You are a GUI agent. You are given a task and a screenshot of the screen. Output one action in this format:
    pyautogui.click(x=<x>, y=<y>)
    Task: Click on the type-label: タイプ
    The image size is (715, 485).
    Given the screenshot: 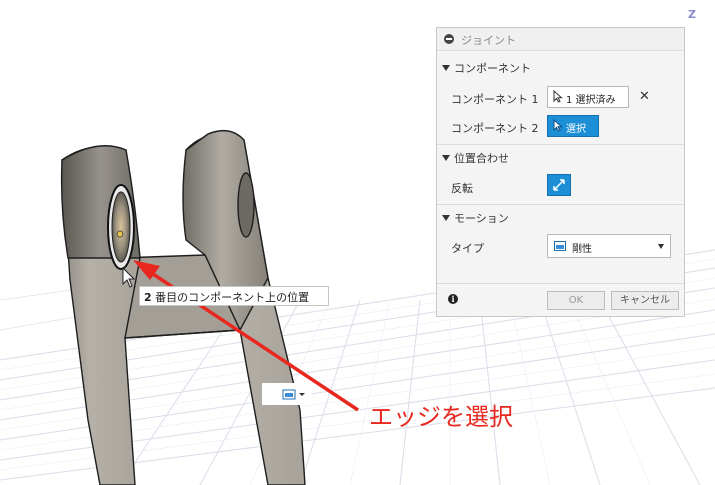 What is the action you would take?
    pyautogui.click(x=467, y=248)
    